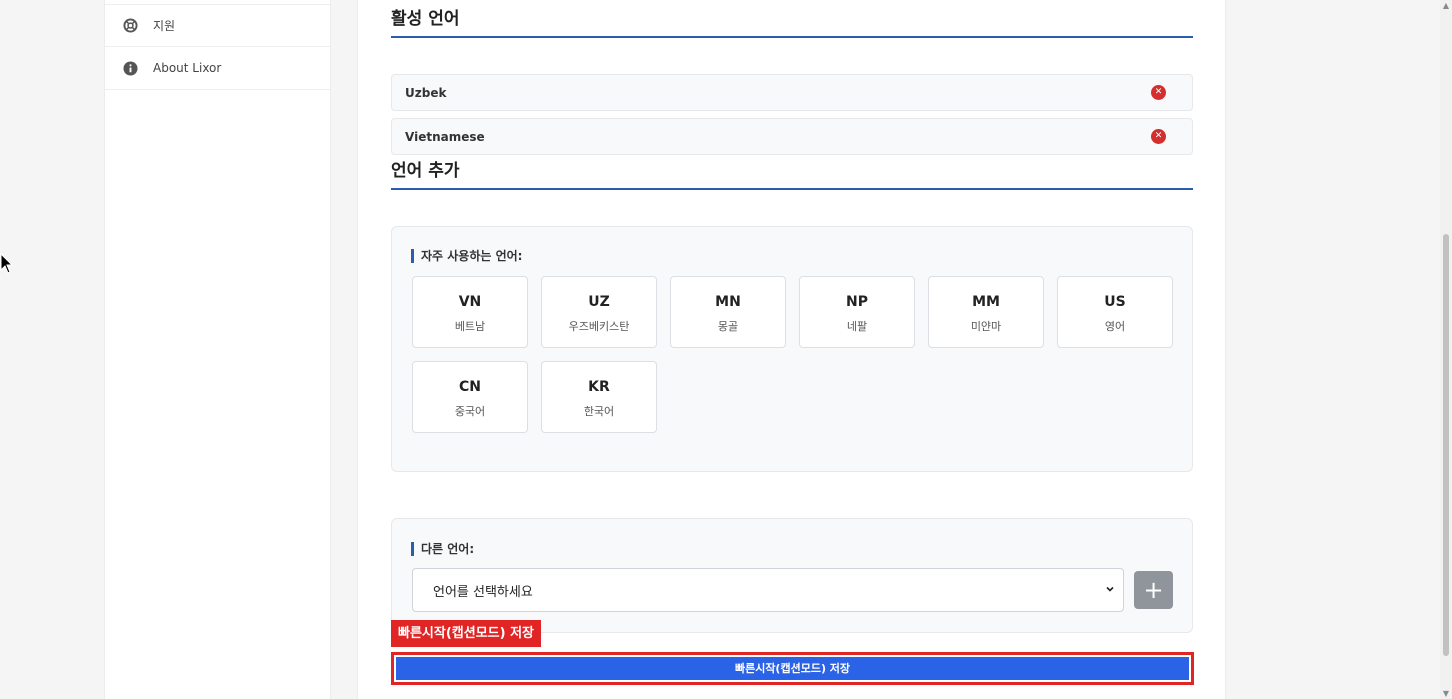 Image resolution: width=1452 pixels, height=699 pixels. What do you see at coordinates (7, 265) in the screenshot?
I see `mouse-cursor-icon` at bounding box center [7, 265].